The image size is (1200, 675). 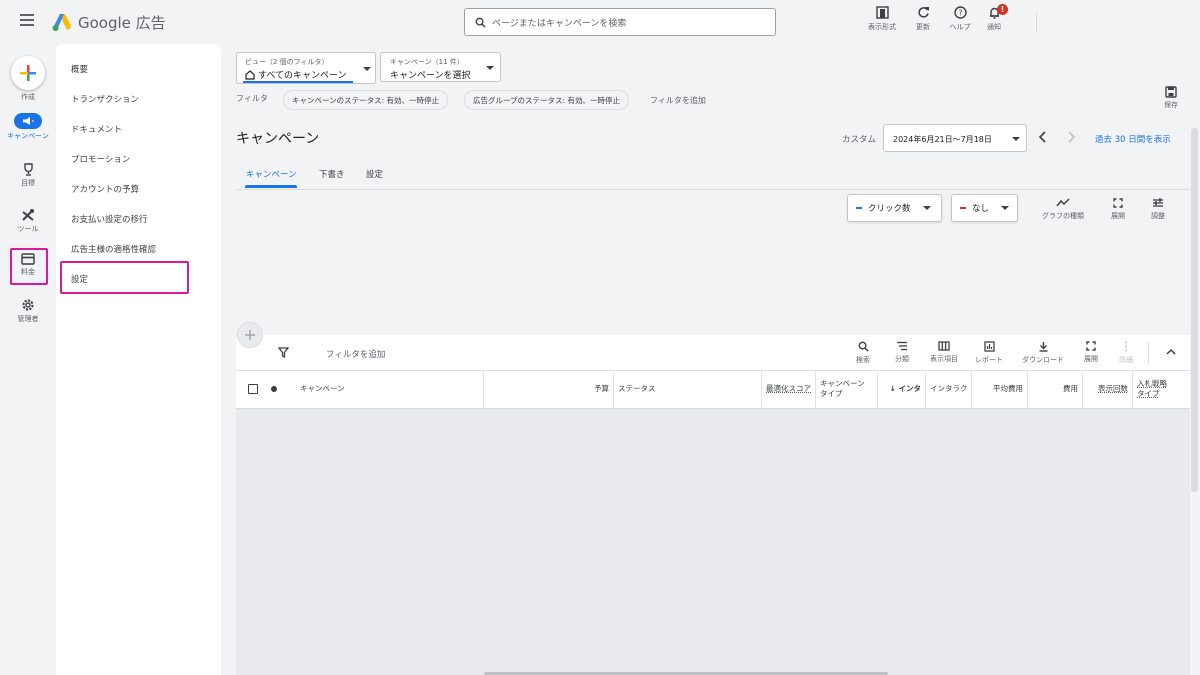 What do you see at coordinates (963, 208) in the screenshot?
I see `metric2-color-swatch` at bounding box center [963, 208].